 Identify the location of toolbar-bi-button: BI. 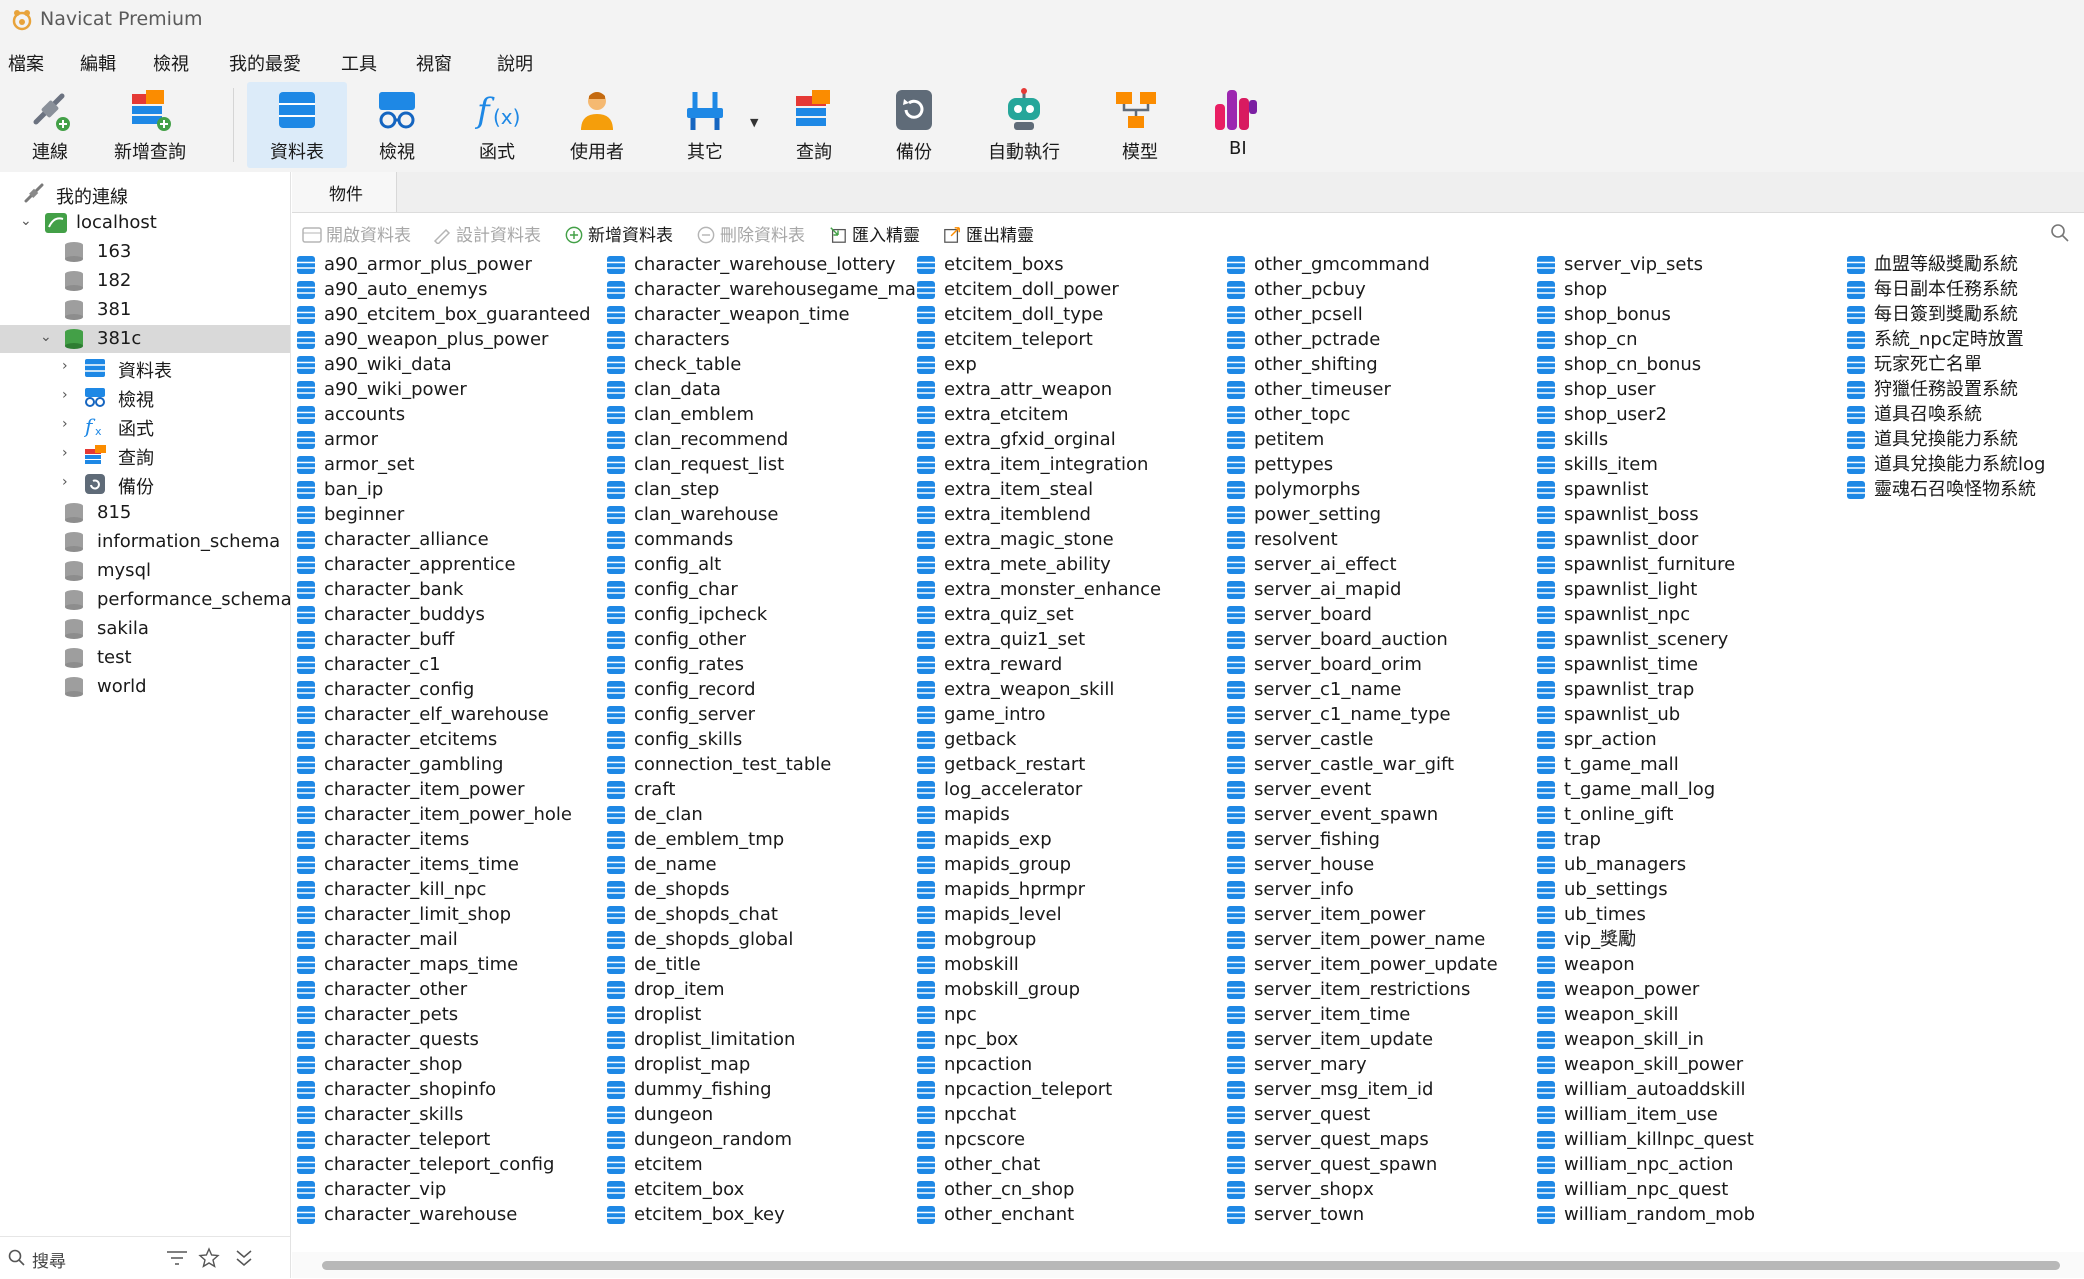
(1213, 125).